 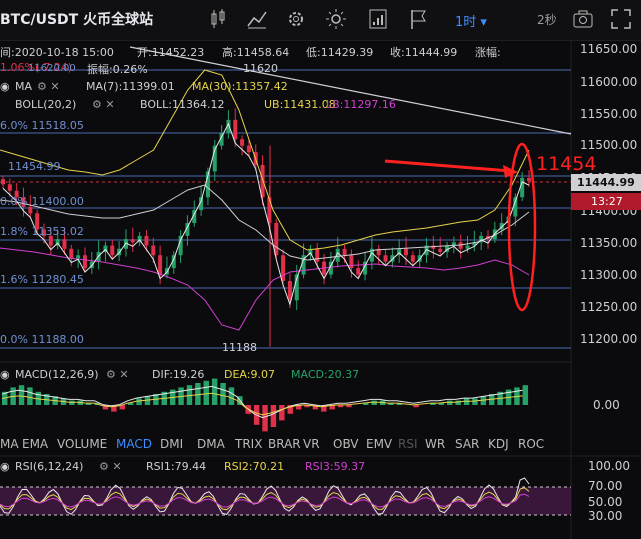 What do you see at coordinates (49, 466) in the screenshot?
I see `rsi-label: RSI(6,12,24)` at bounding box center [49, 466].